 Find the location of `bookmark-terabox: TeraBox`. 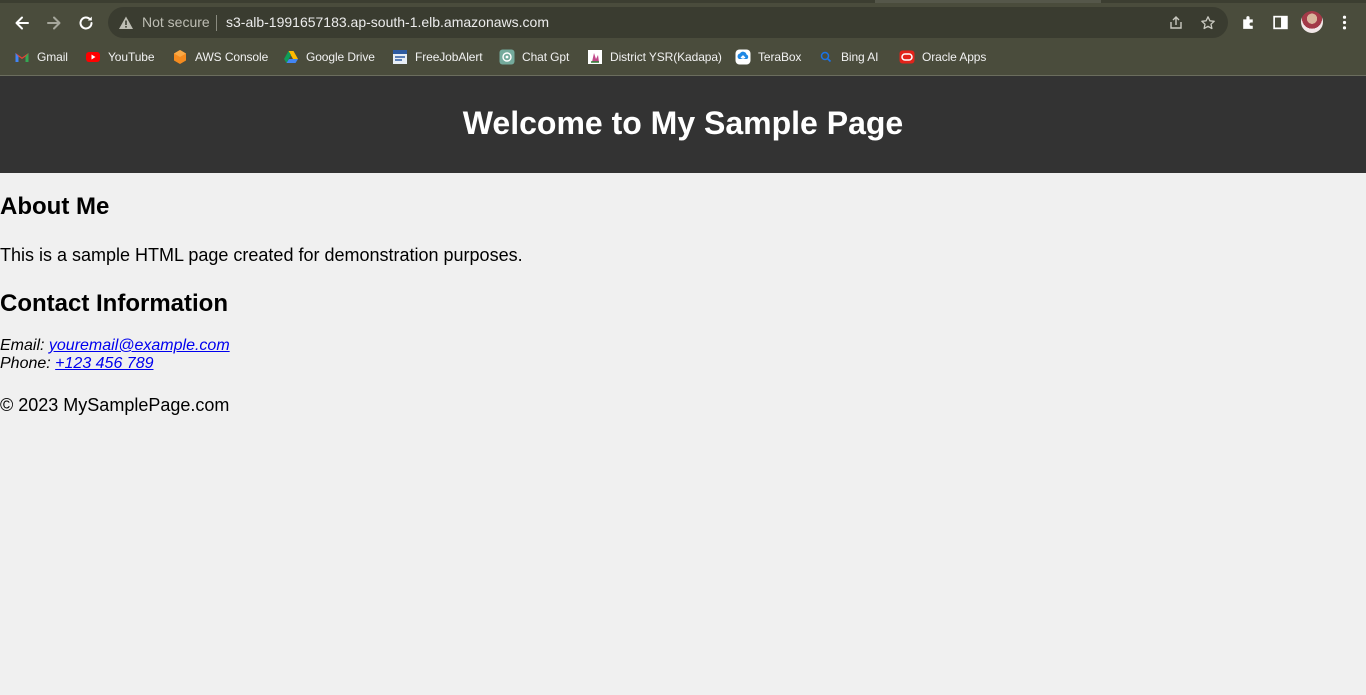

bookmark-terabox: TeraBox is located at coordinates (768, 57).